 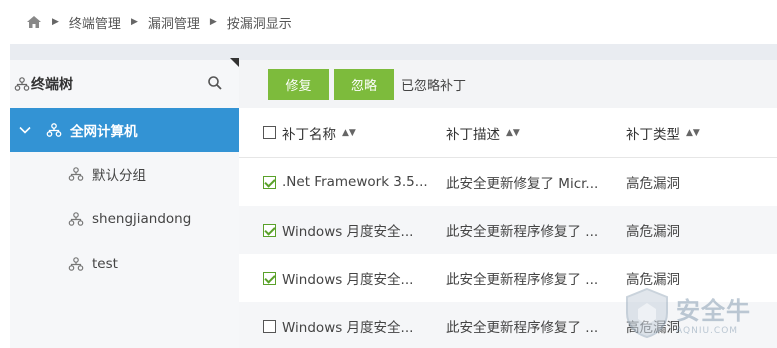 I want to click on home-icon, so click(x=34, y=22).